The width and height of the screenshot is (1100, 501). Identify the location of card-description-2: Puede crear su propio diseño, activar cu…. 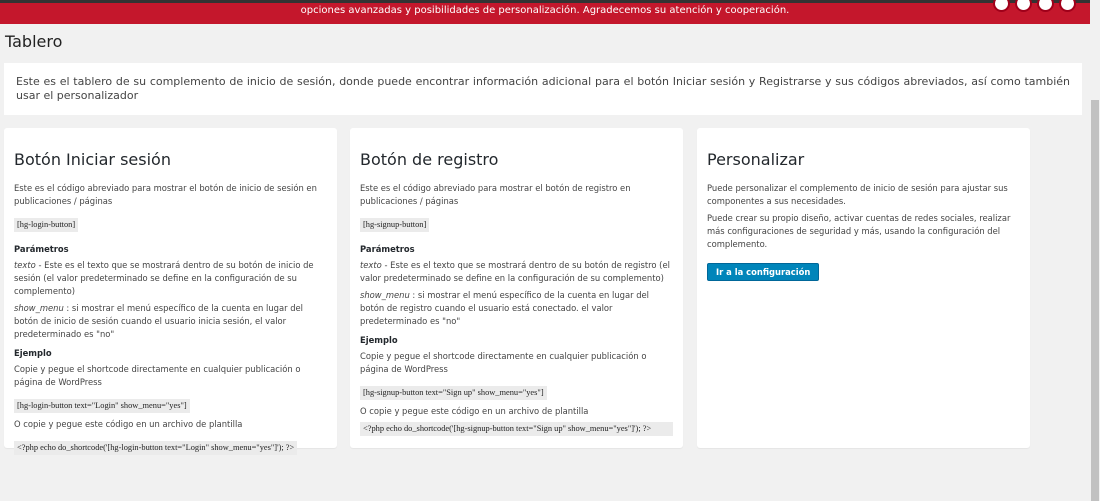
(859, 231).